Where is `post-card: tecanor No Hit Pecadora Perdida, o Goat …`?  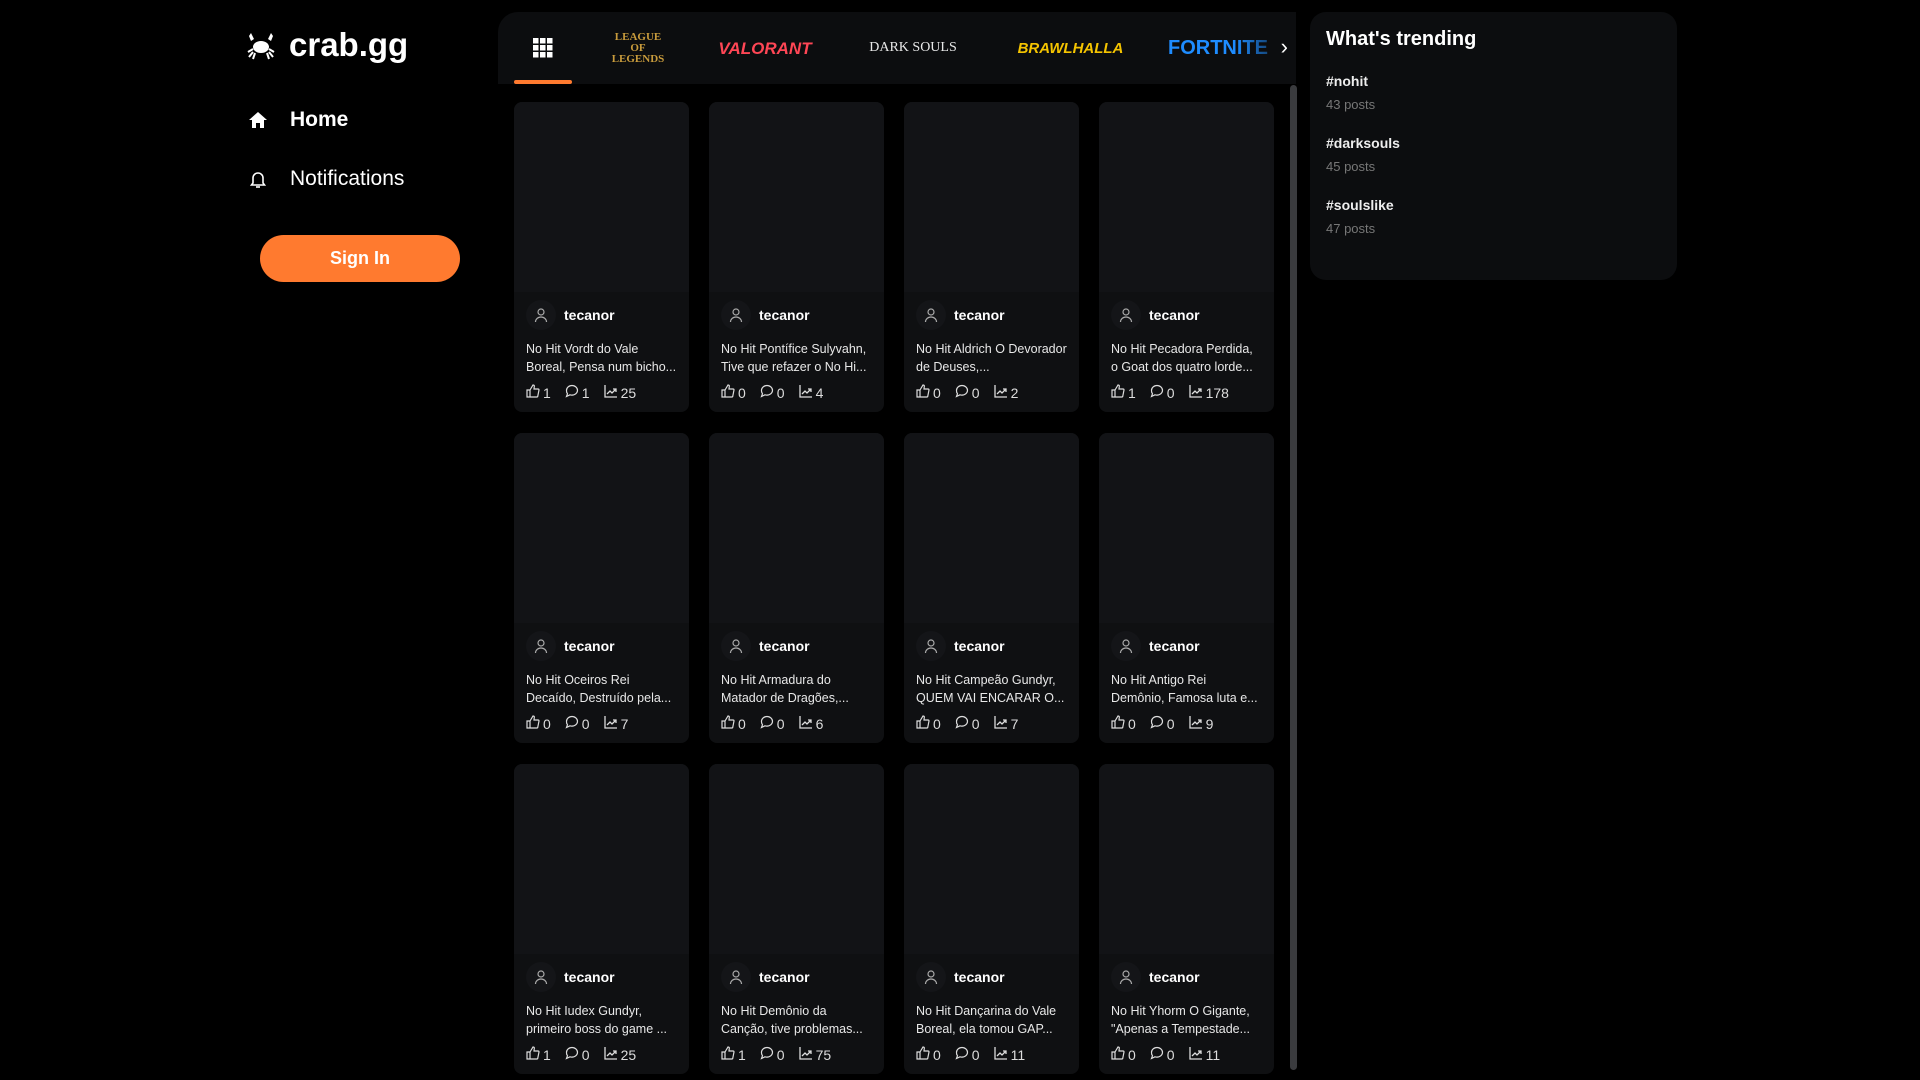
post-card: tecanor No Hit Pecadora Perdida, o Goat … is located at coordinates (1186, 257).